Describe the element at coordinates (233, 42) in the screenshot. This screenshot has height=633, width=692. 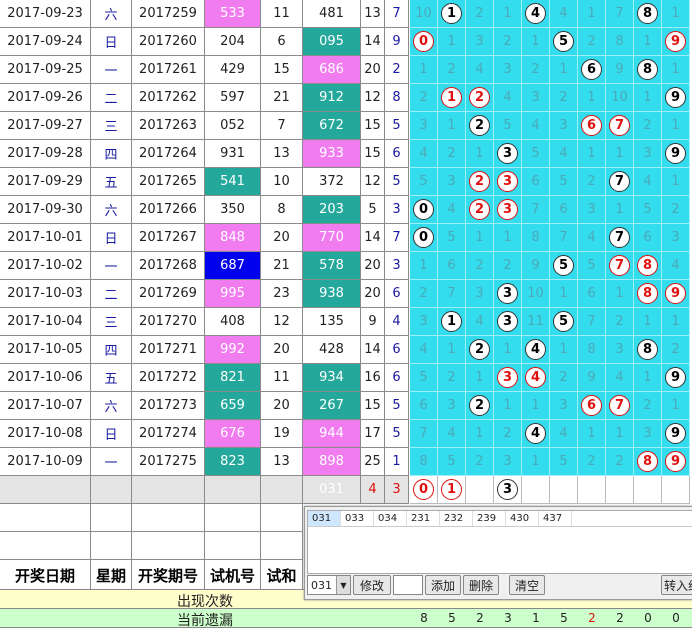
I see `trial-number: 204` at that location.